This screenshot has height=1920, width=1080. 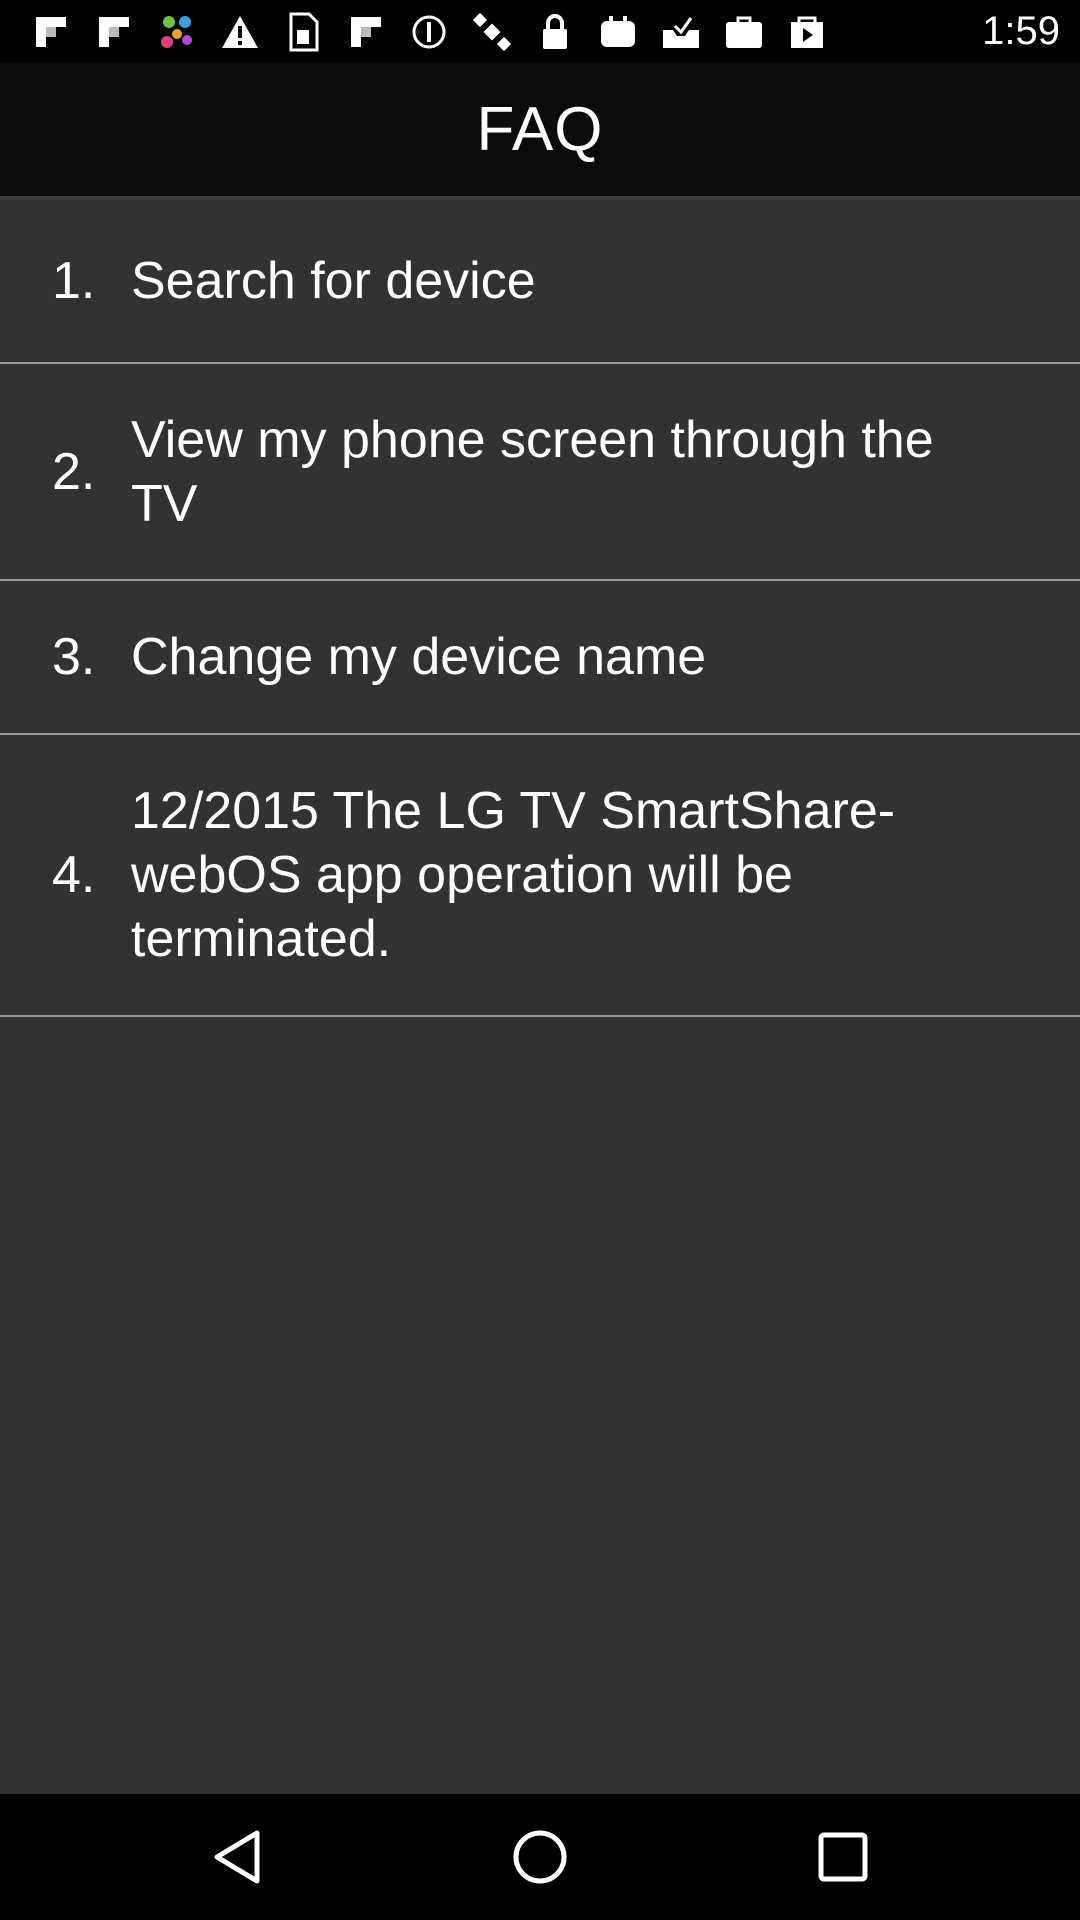 I want to click on faq-item-number: 4., so click(x=74, y=875).